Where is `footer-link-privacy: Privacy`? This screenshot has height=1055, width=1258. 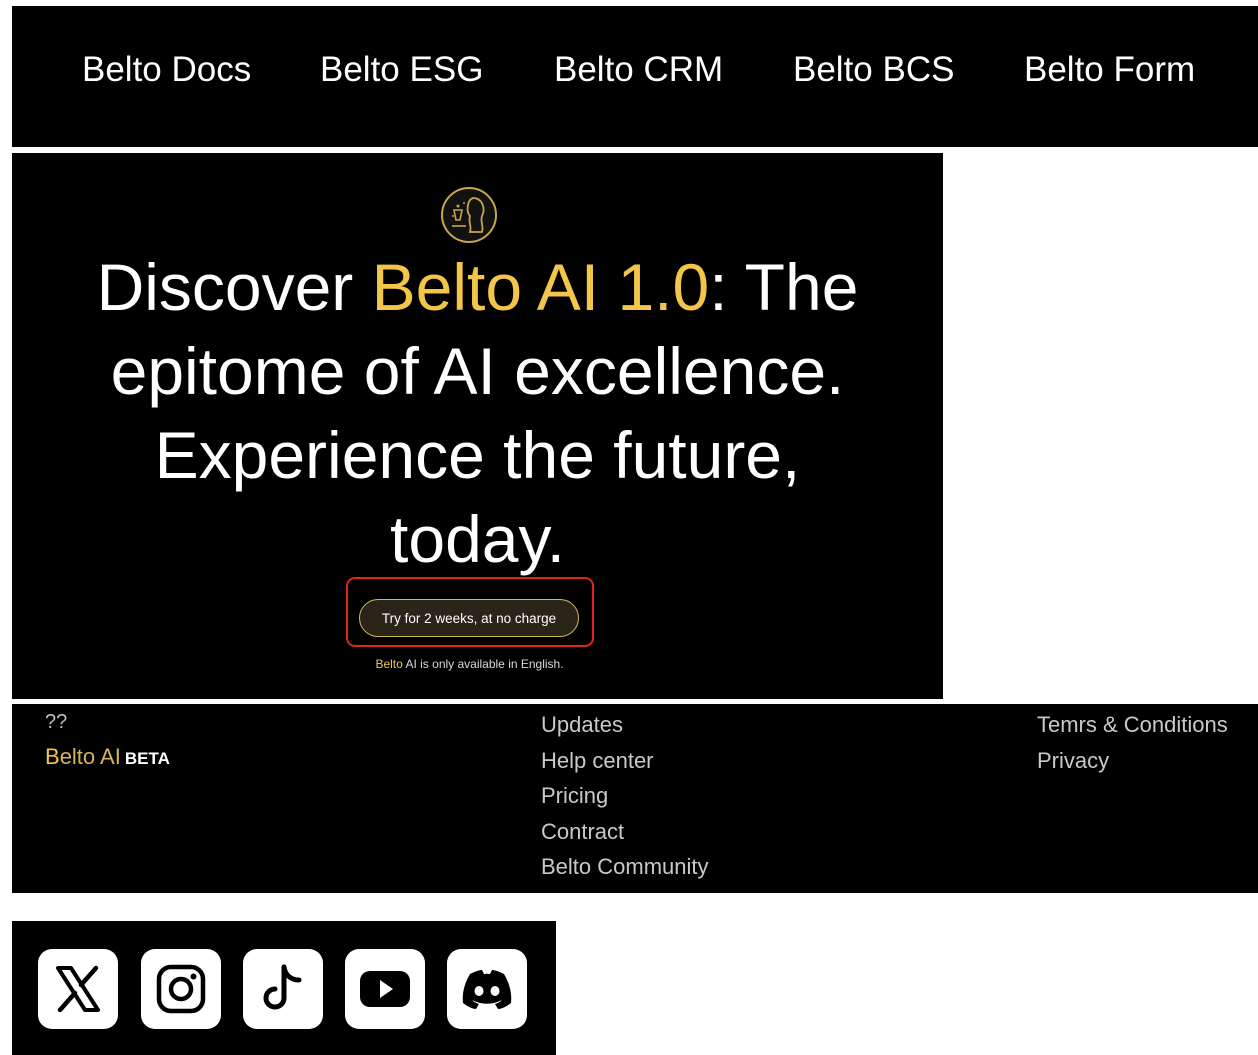 footer-link-privacy: Privacy is located at coordinates (1132, 761).